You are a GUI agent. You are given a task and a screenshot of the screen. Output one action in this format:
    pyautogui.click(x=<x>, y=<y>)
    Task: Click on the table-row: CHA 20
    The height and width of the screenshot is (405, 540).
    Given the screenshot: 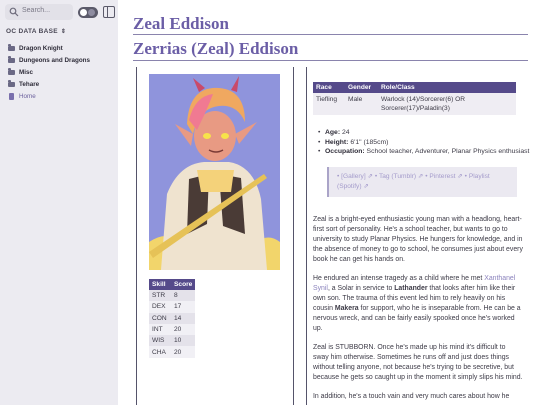 What is the action you would take?
    pyautogui.click(x=172, y=352)
    